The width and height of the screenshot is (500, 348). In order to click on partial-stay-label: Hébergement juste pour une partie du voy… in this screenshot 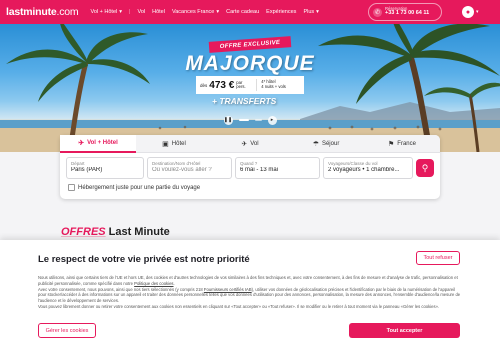, I will do `click(139, 187)`.